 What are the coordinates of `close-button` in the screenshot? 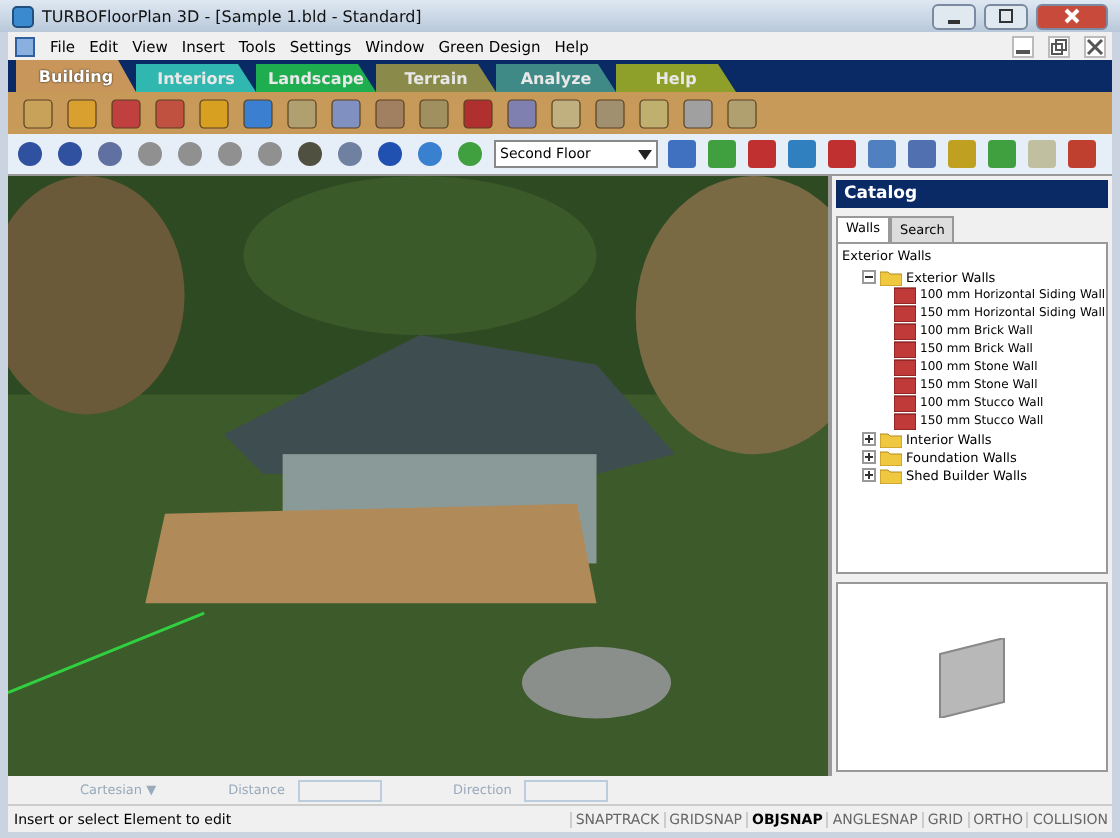 It's located at (1072, 16).